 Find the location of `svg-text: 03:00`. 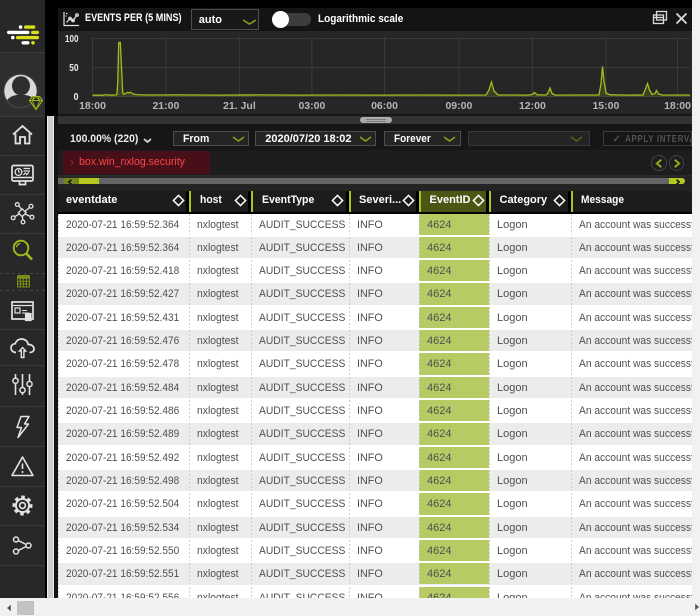

svg-text: 03:00 is located at coordinates (311, 106).